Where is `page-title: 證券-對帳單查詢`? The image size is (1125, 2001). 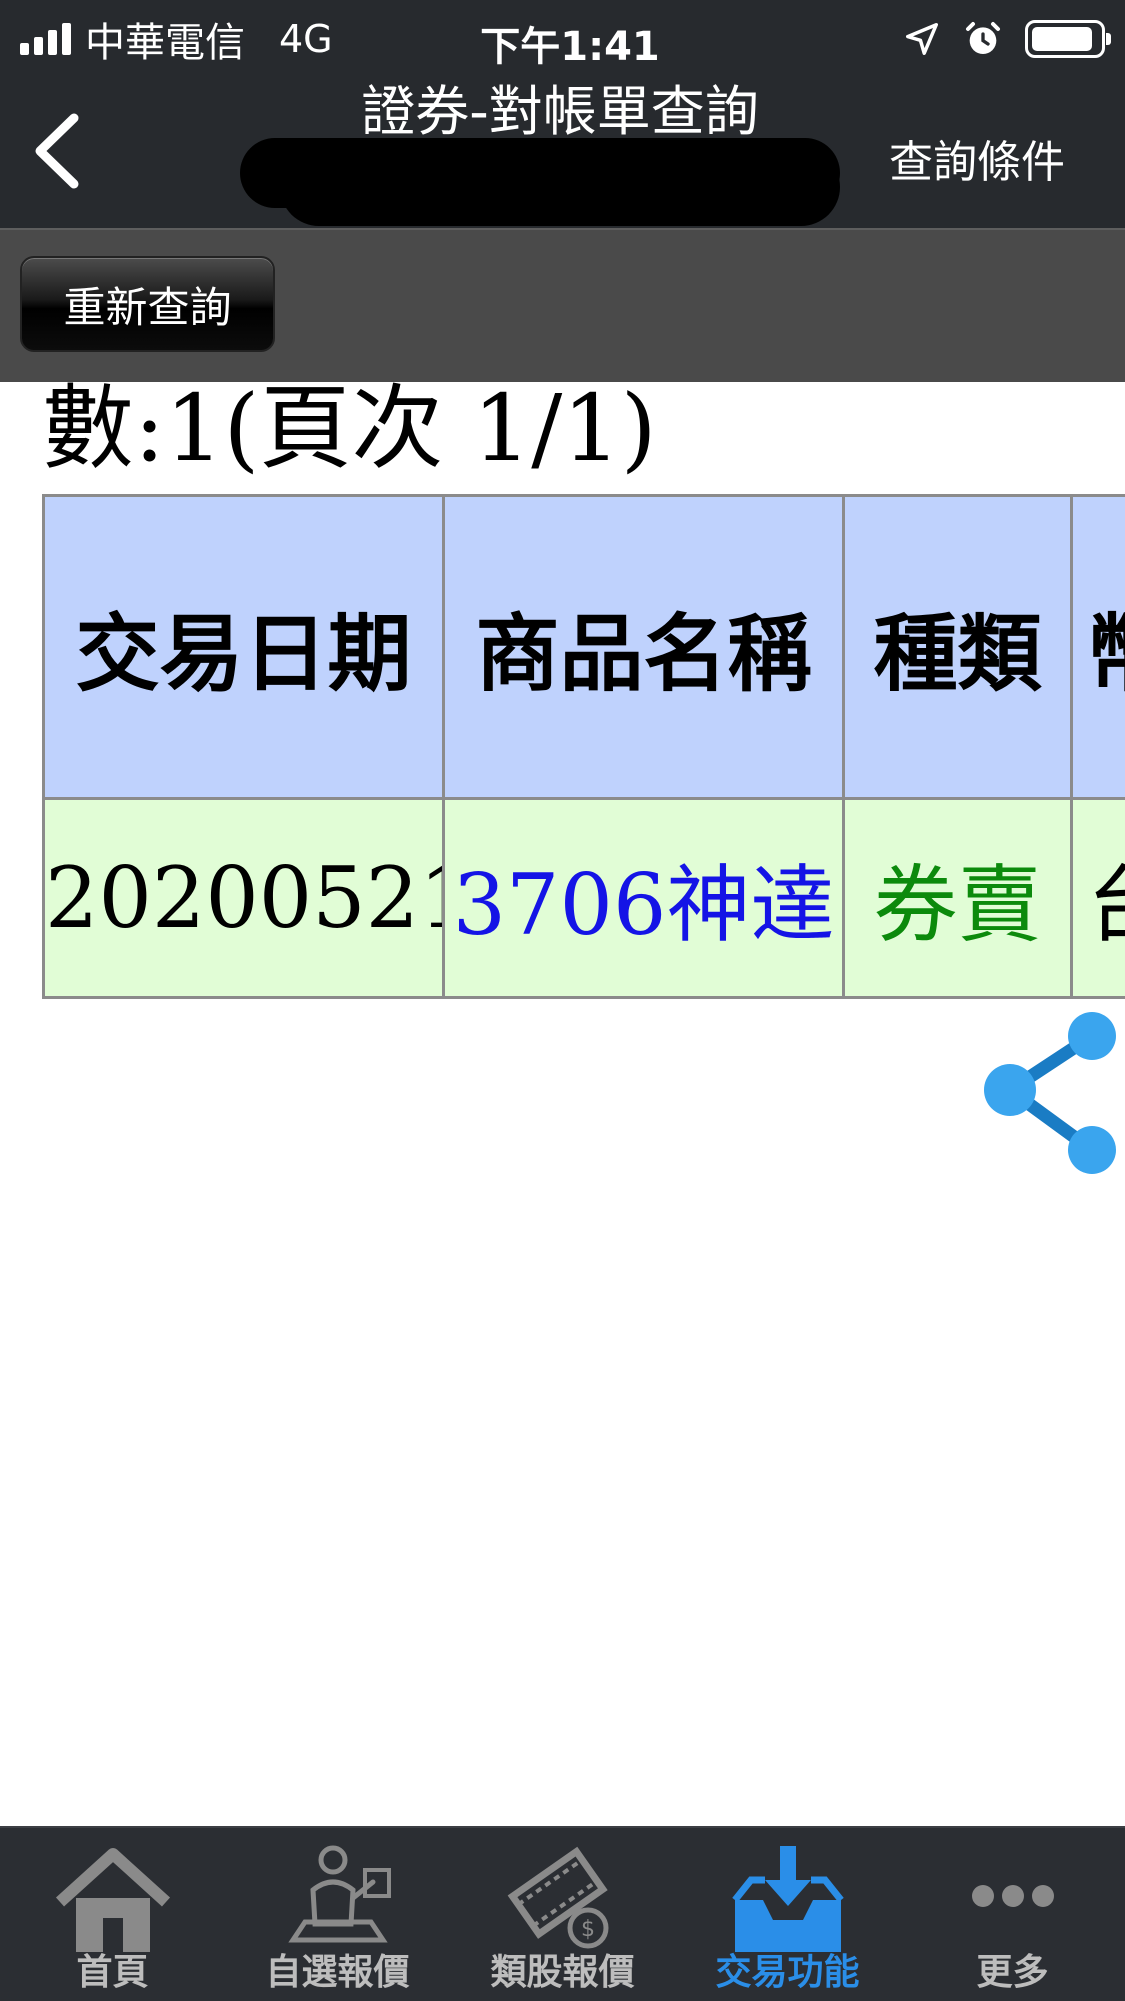
page-title: 證券-對帳單查詢 is located at coordinates (560, 111).